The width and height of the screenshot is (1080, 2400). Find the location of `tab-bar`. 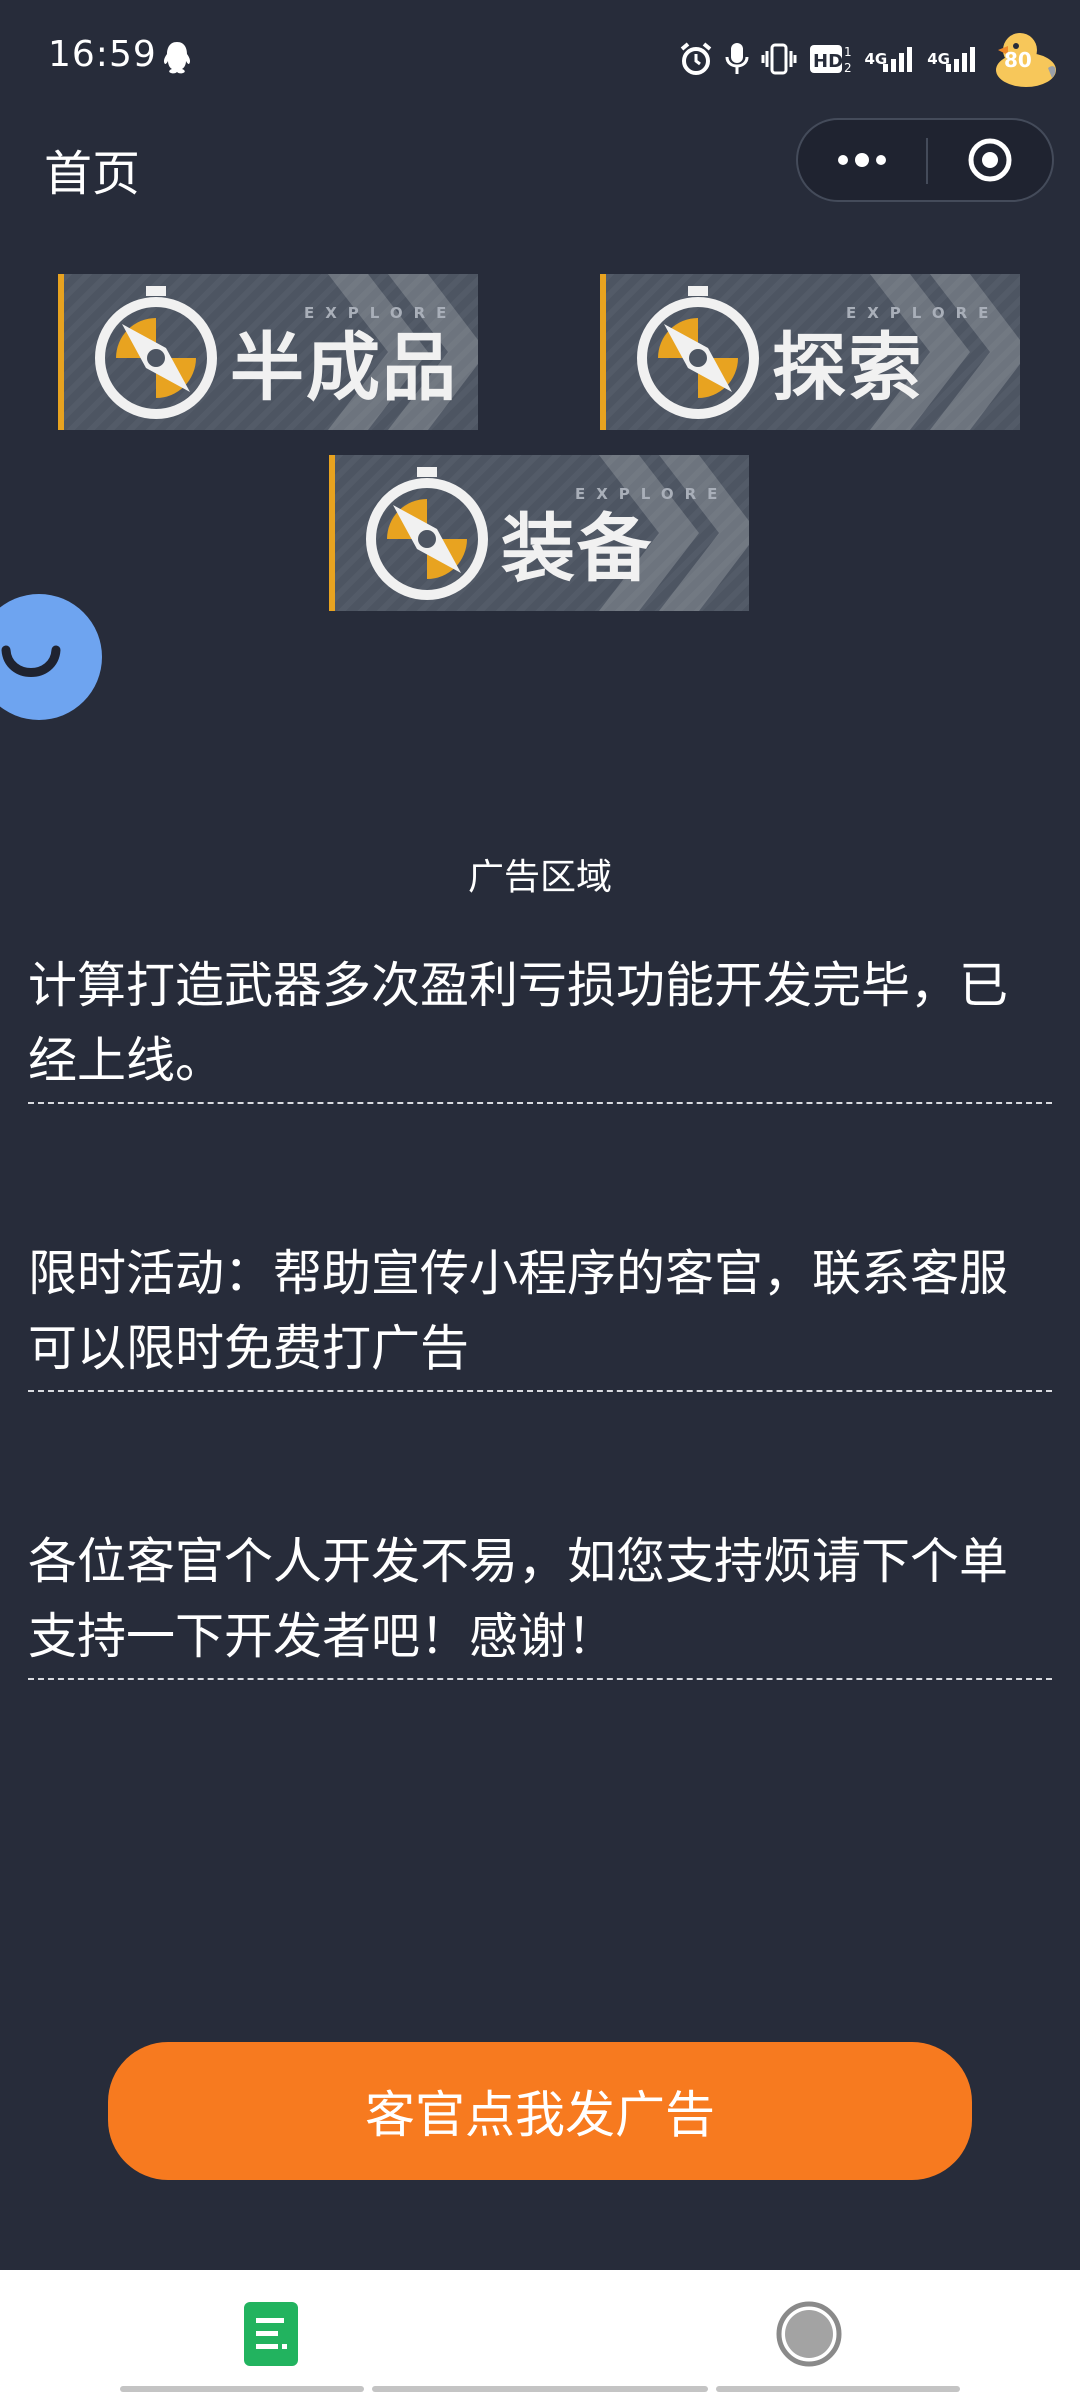

tab-bar is located at coordinates (540, 2335).